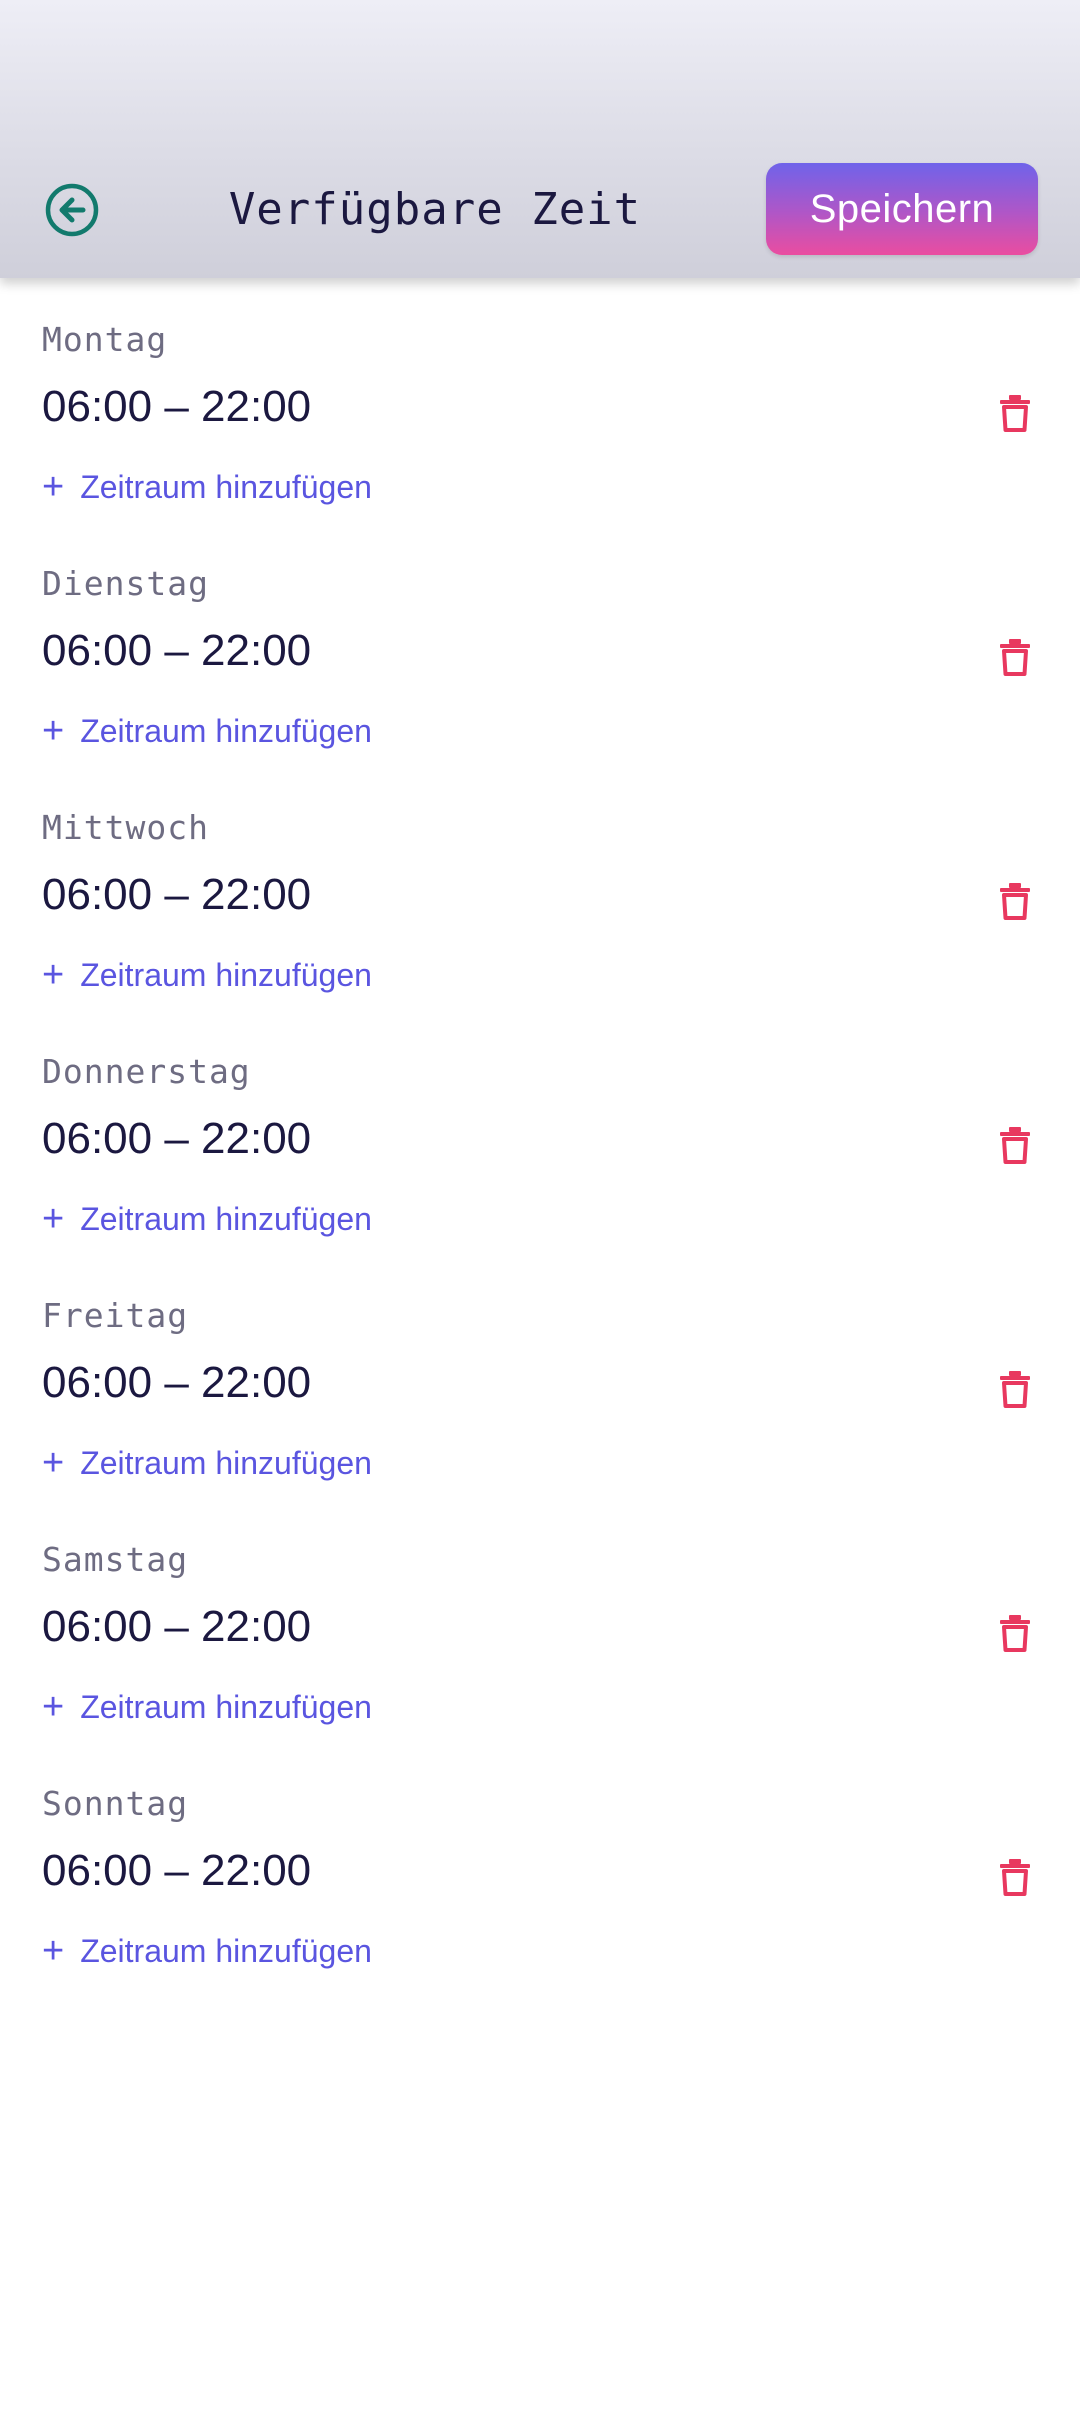  I want to click on day-label: Dienstag, so click(125, 583).